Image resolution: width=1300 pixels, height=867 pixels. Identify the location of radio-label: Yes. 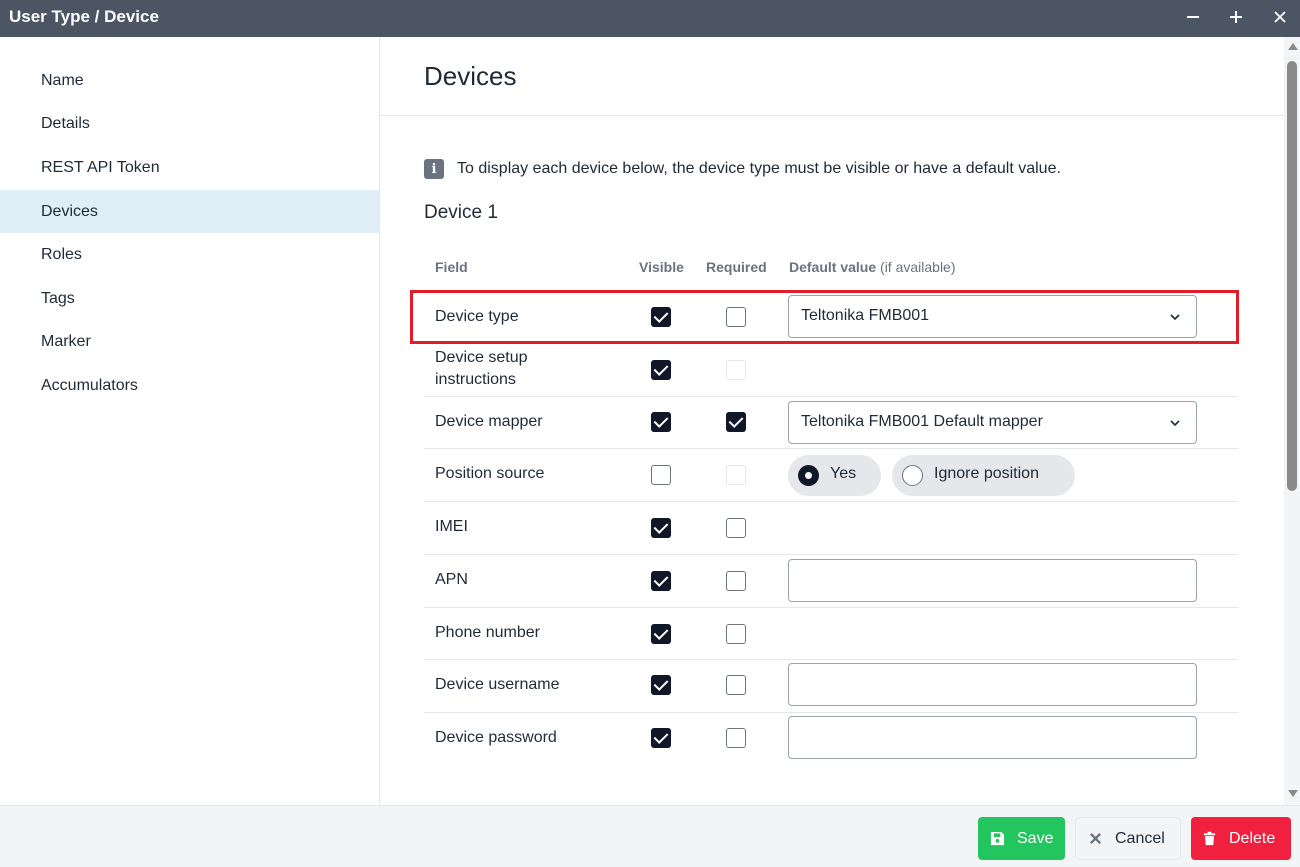
(843, 473).